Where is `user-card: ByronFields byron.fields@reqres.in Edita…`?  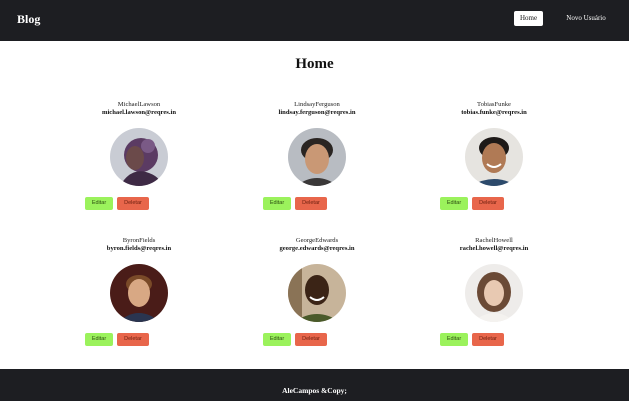
user-card: ByronFields byron.fields@reqres.in Edita… is located at coordinates (139, 293).